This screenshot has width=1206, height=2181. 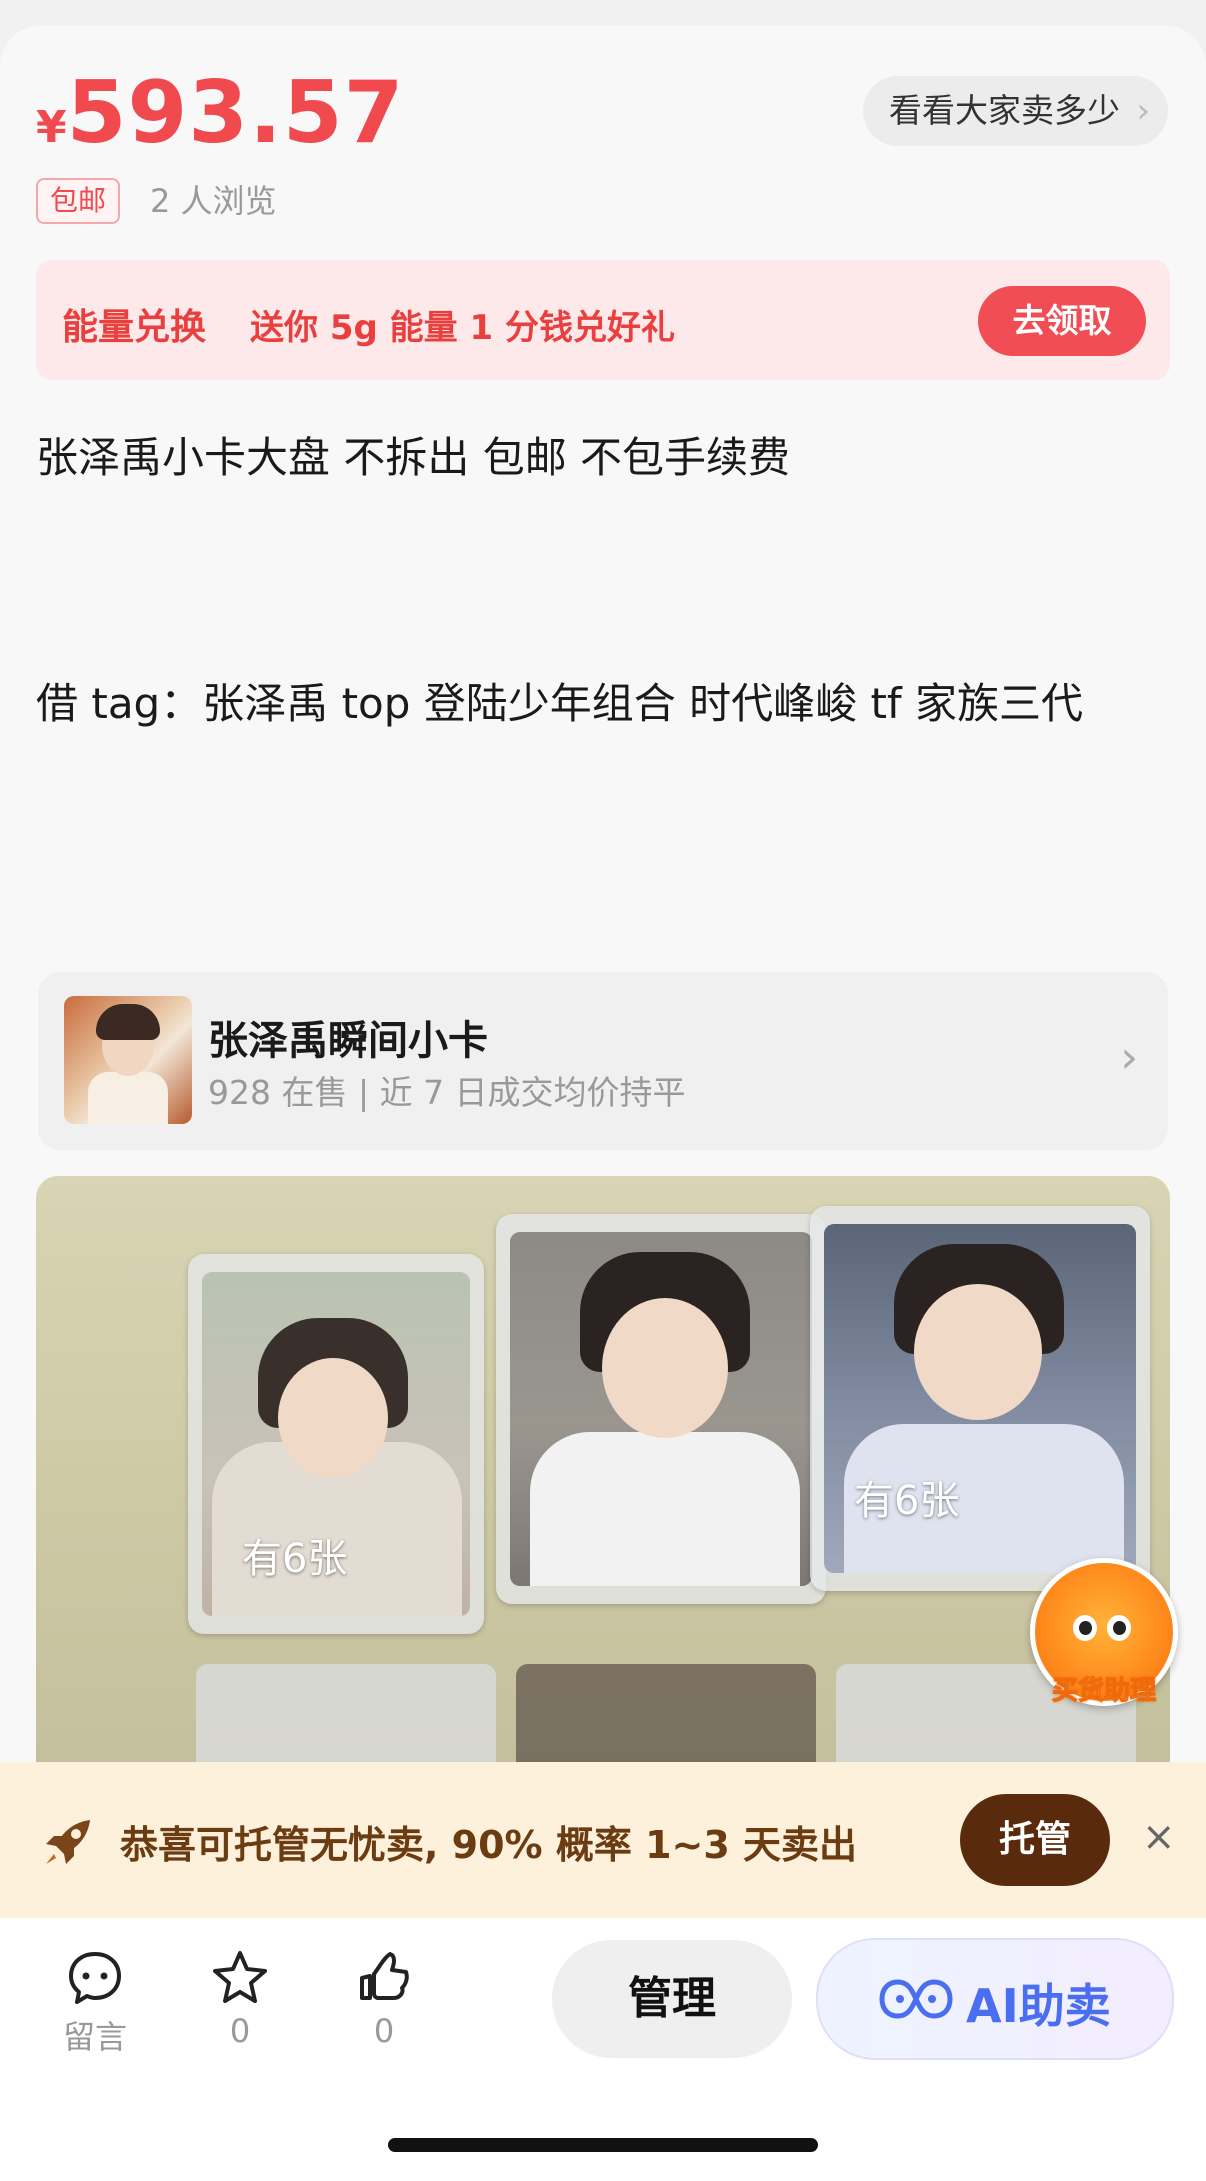 I want to click on chat-bubble-icon, so click(x=95, y=1978).